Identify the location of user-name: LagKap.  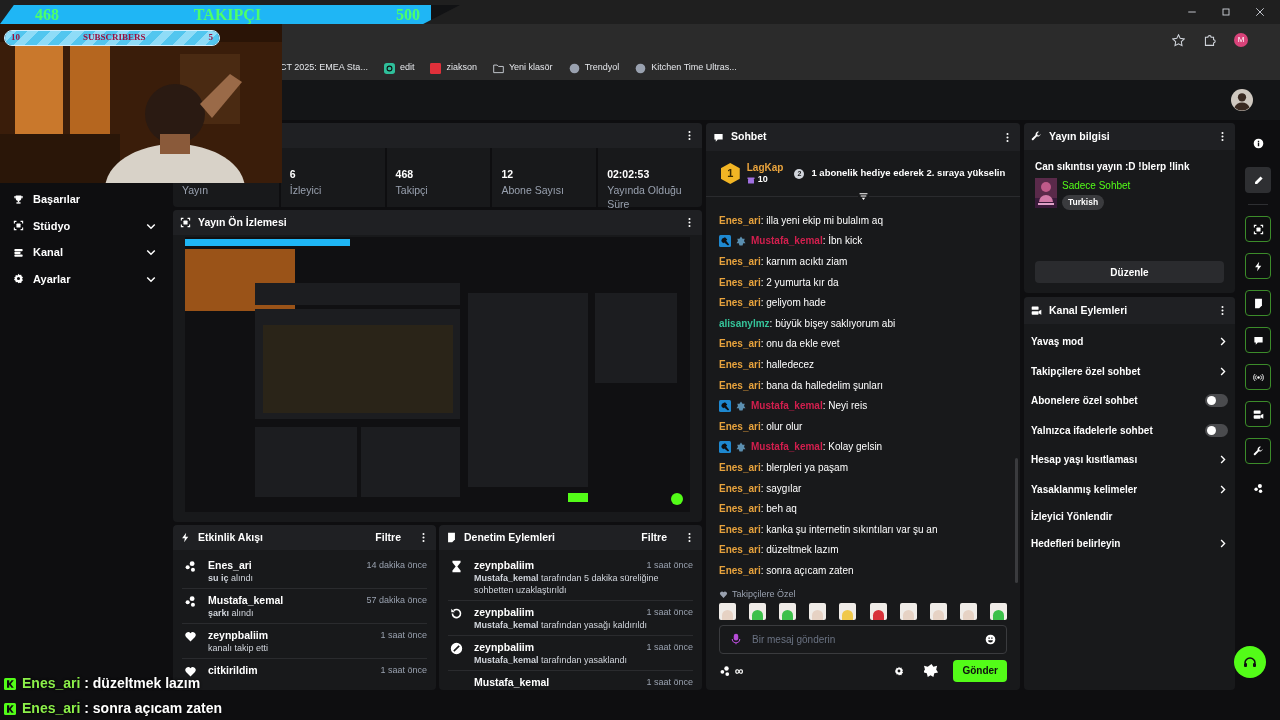
(765, 168).